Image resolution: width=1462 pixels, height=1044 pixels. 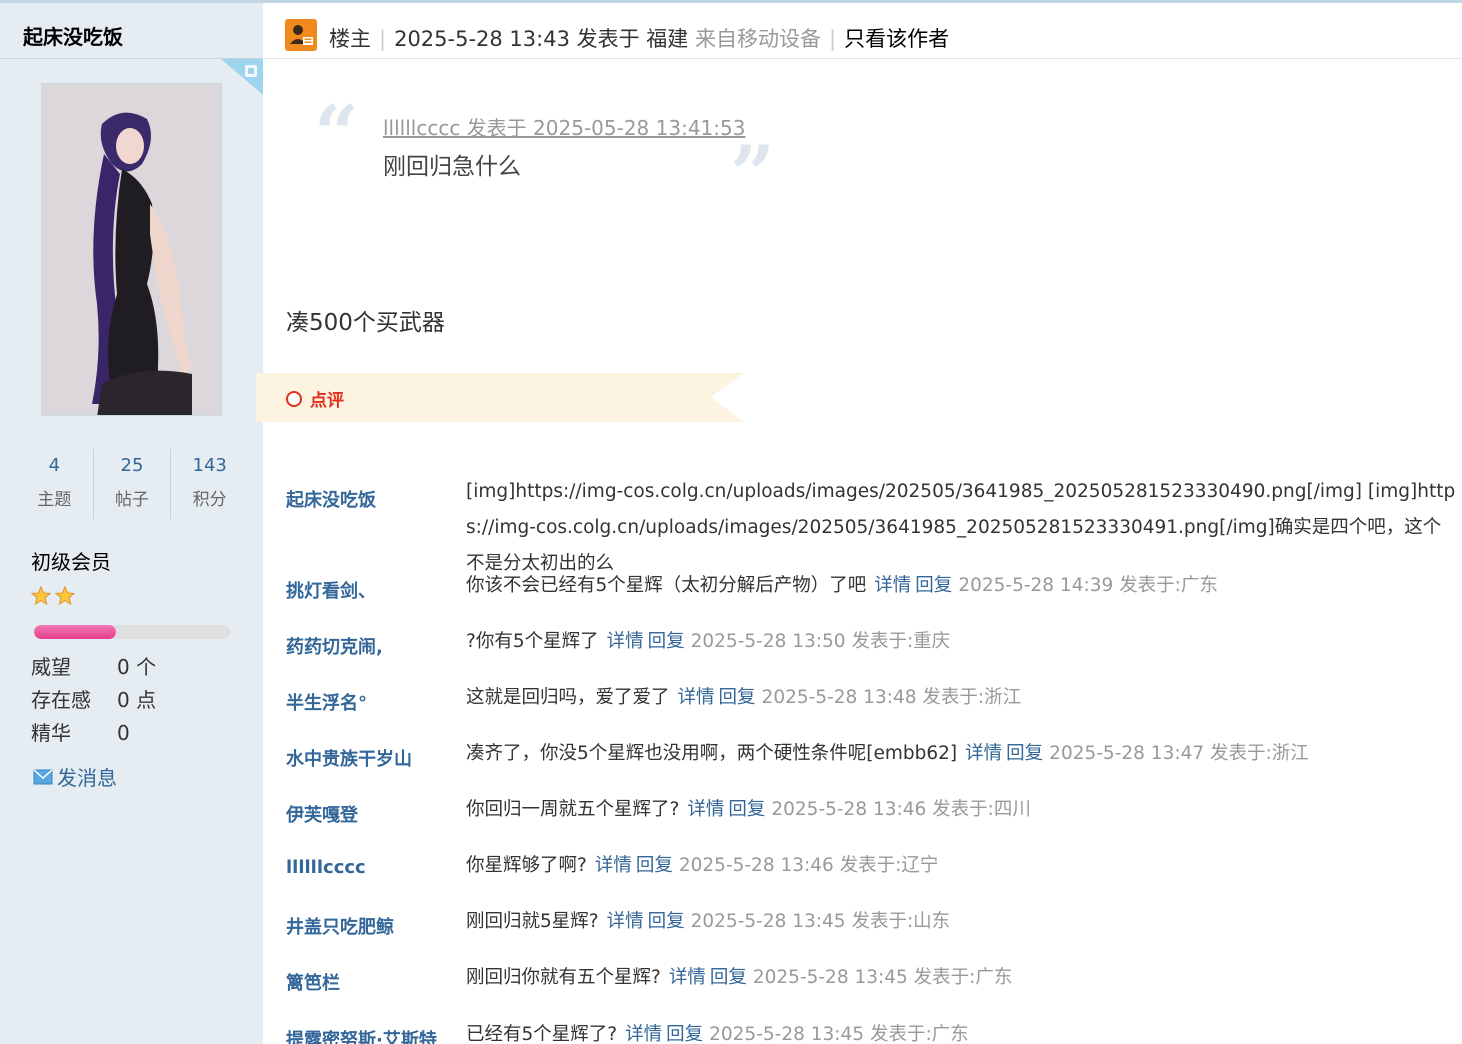 What do you see at coordinates (350, 39) in the screenshot?
I see `thread-starter-label: 楼主` at bounding box center [350, 39].